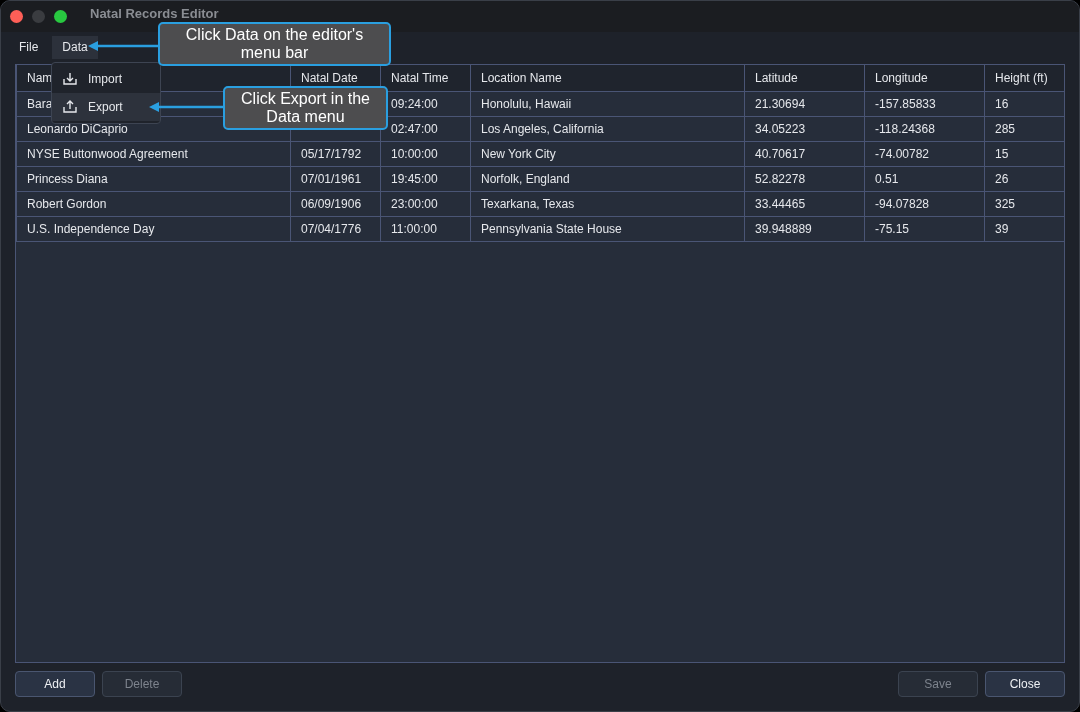  What do you see at coordinates (75, 47) in the screenshot?
I see `menu-item: Data` at bounding box center [75, 47].